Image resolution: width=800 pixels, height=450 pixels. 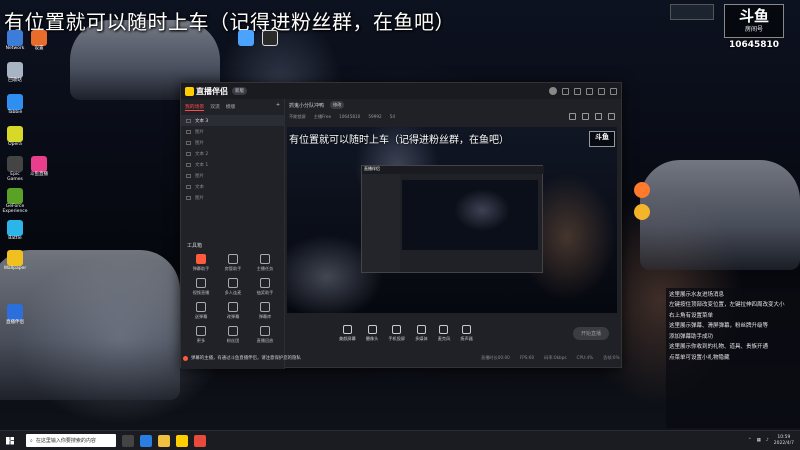 What do you see at coordinates (232, 120) in the screenshot?
I see `scene-item: 文本 3` at bounding box center [232, 120].